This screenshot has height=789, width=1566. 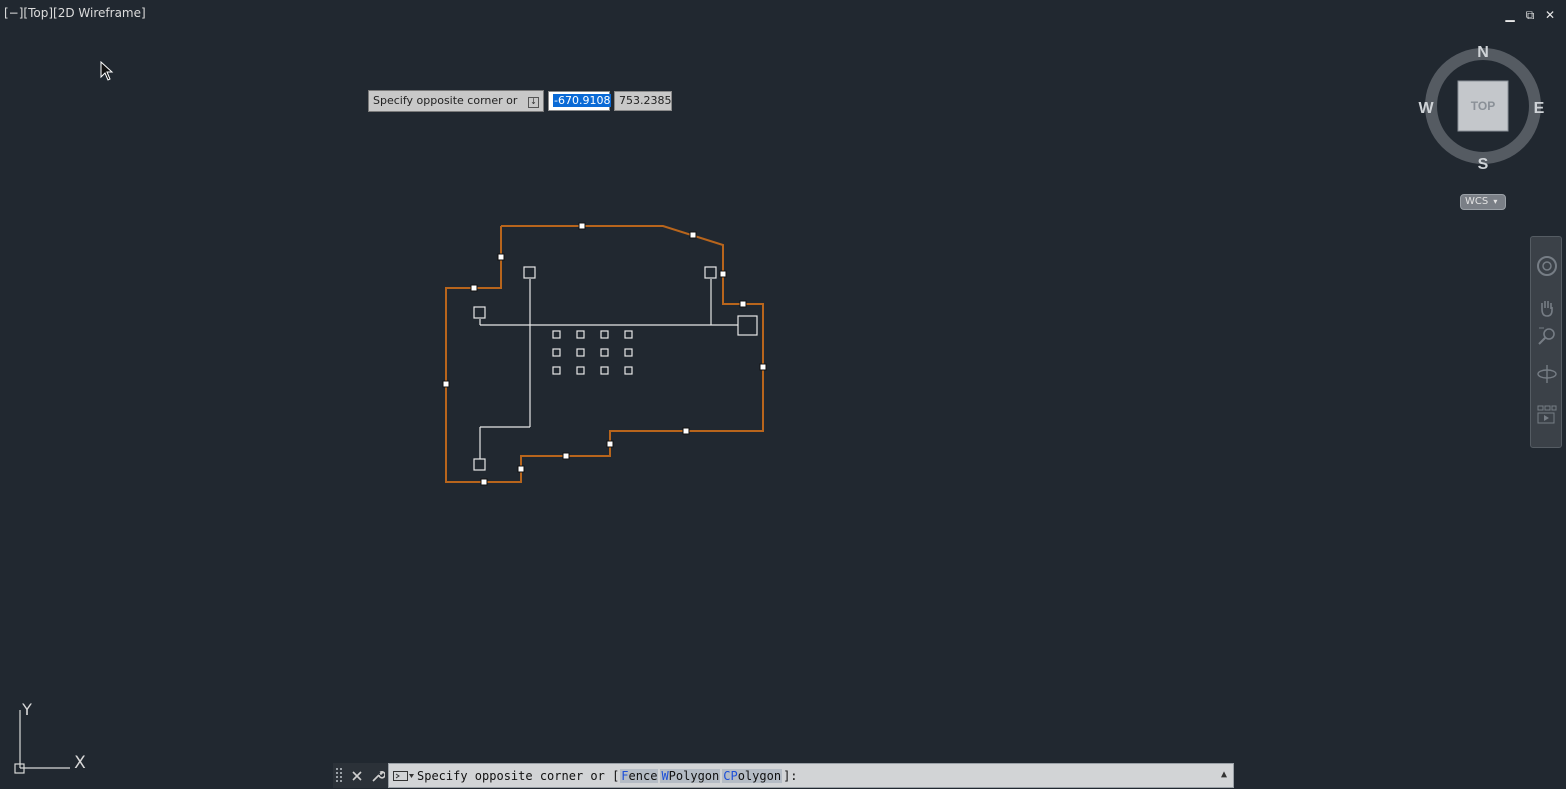 What do you see at coordinates (1484, 126) in the screenshot?
I see `viewcube: TOP N S W E` at bounding box center [1484, 126].